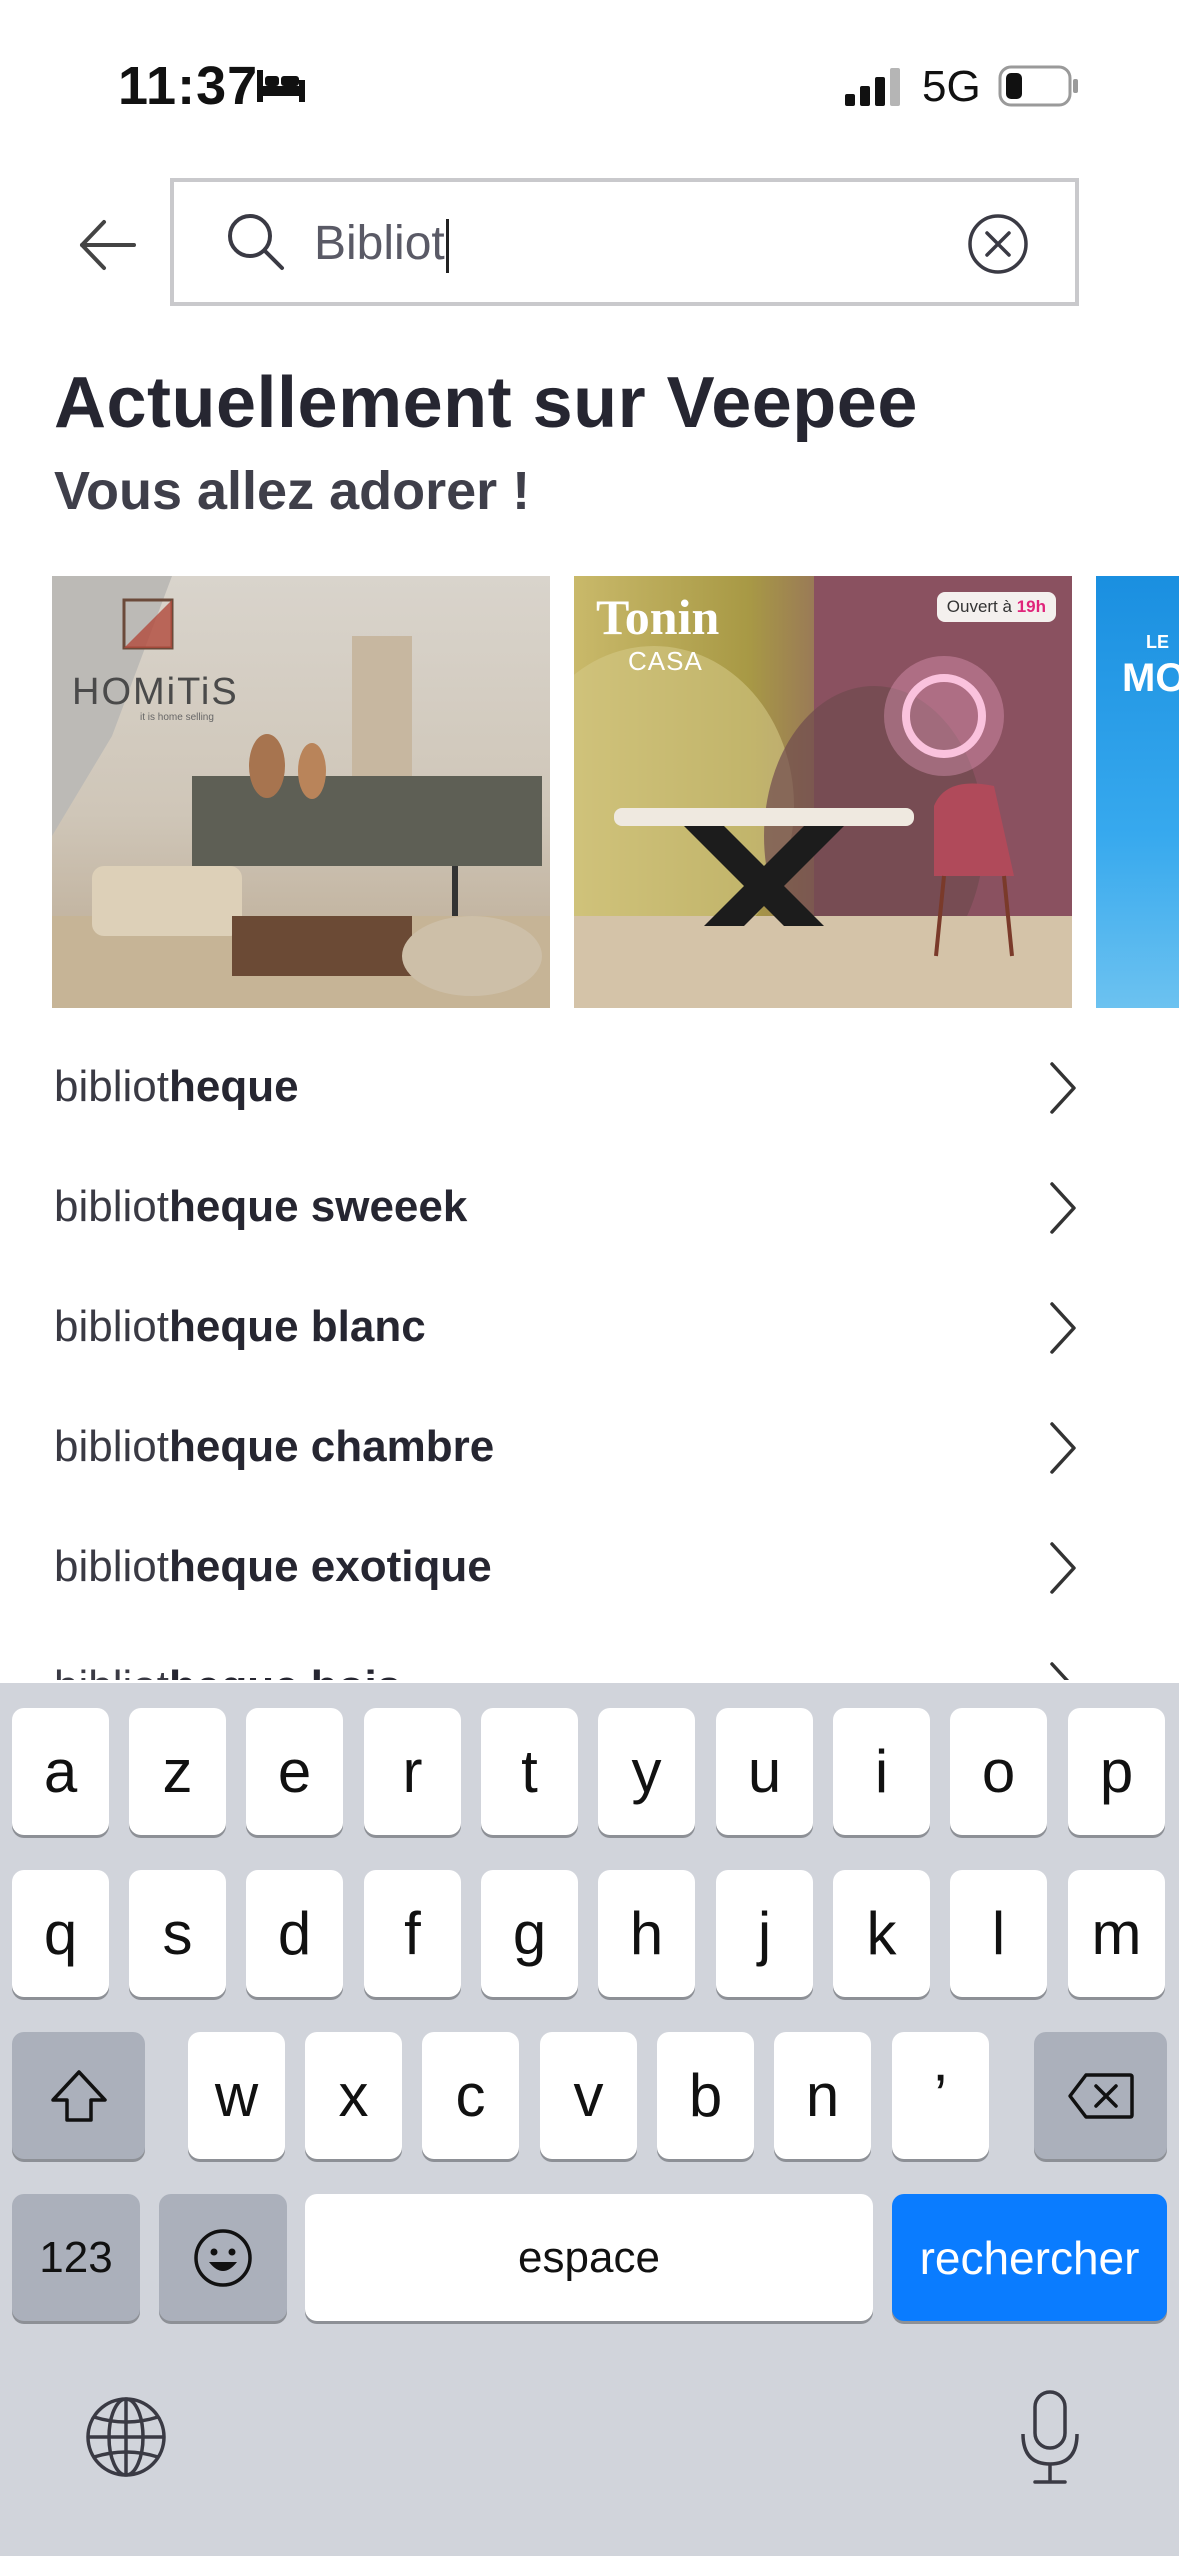 Image resolution: width=1179 pixels, height=2556 pixels. What do you see at coordinates (281, 86) in the screenshot?
I see `sleep-focus-icon` at bounding box center [281, 86].